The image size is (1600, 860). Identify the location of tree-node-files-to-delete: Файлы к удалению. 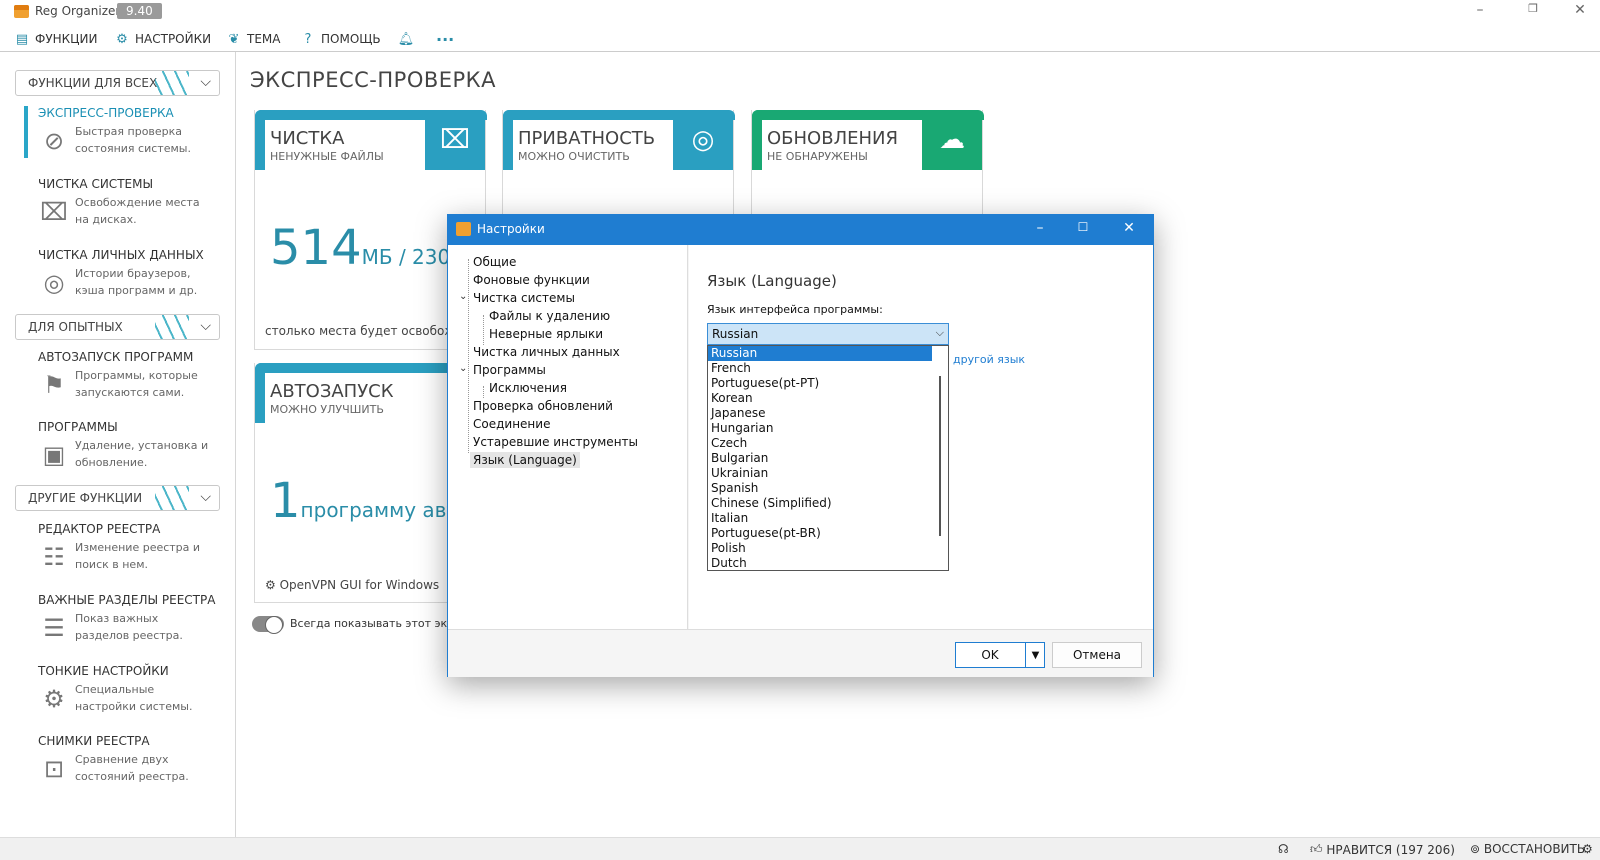
(549, 316).